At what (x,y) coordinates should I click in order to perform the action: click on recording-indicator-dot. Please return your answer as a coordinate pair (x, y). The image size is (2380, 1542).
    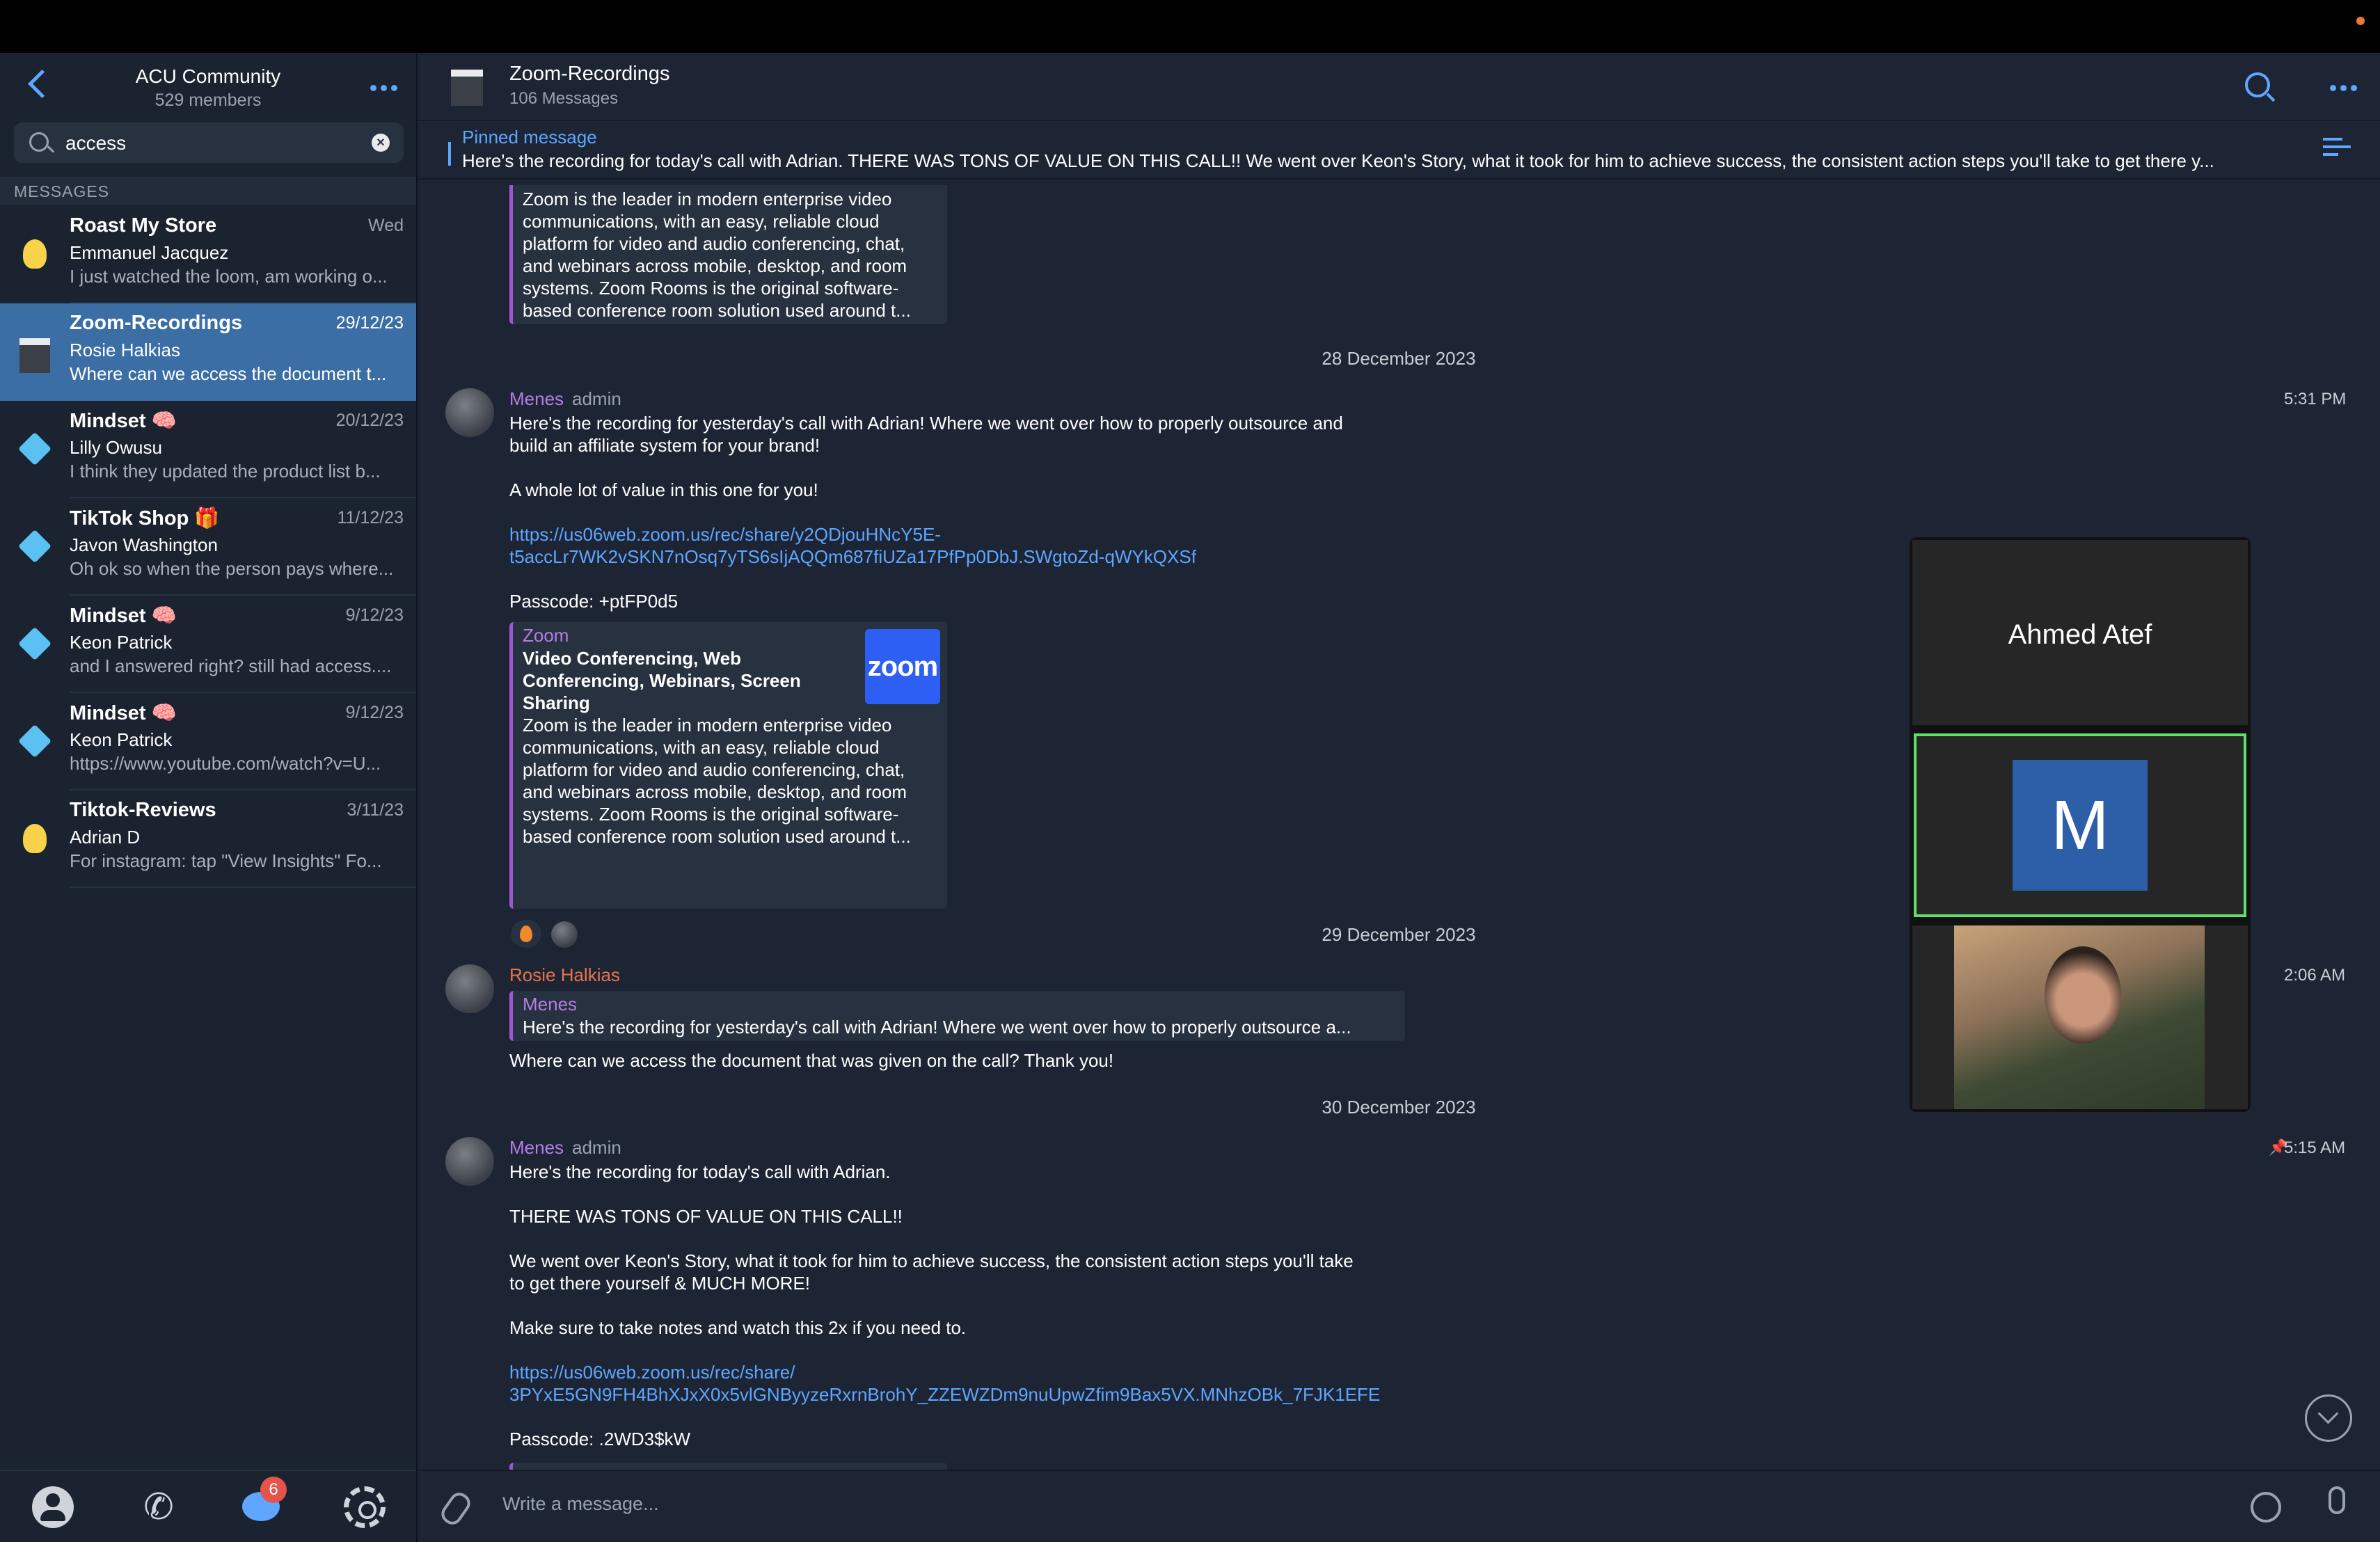
    Looking at the image, I should click on (2360, 21).